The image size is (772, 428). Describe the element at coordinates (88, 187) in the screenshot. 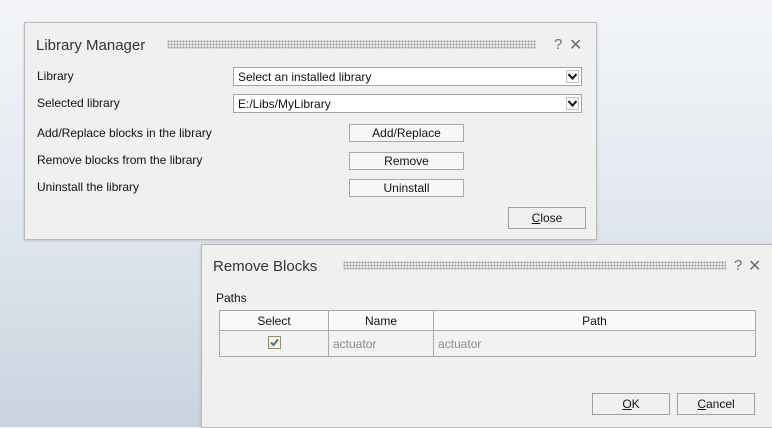

I see `uninstall-label: Uninstall the library` at that location.